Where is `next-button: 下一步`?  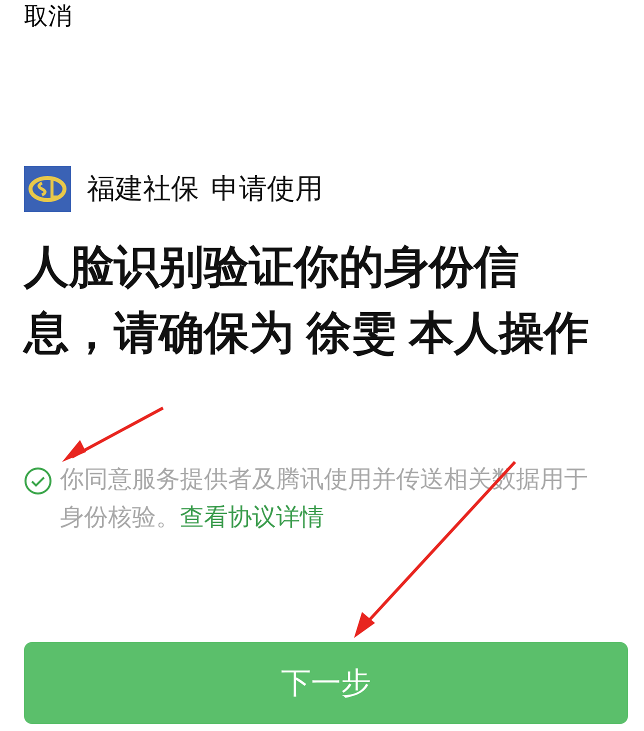
next-button: 下一步 is located at coordinates (326, 683).